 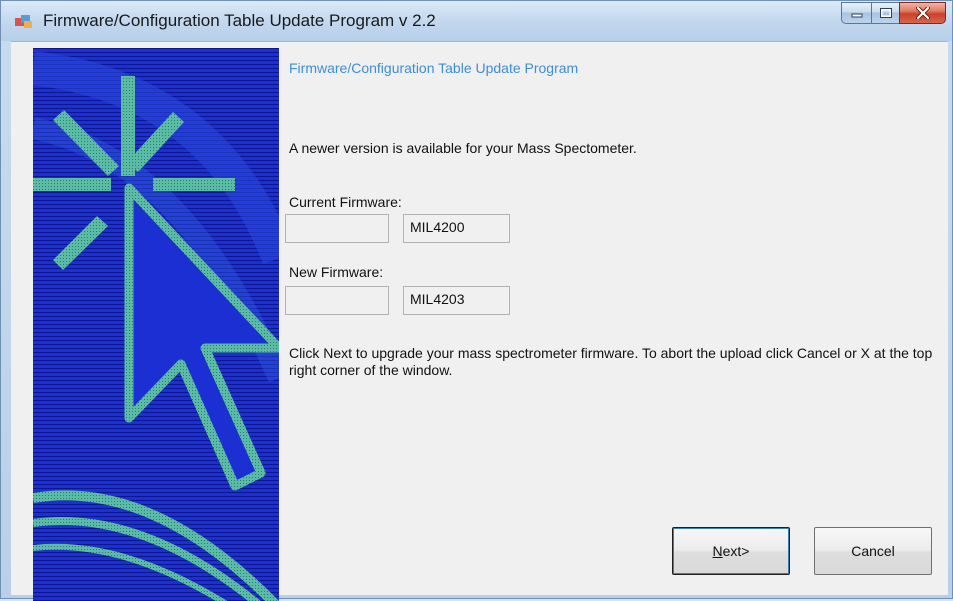 I want to click on next-button-label: ext>, so click(x=736, y=551).